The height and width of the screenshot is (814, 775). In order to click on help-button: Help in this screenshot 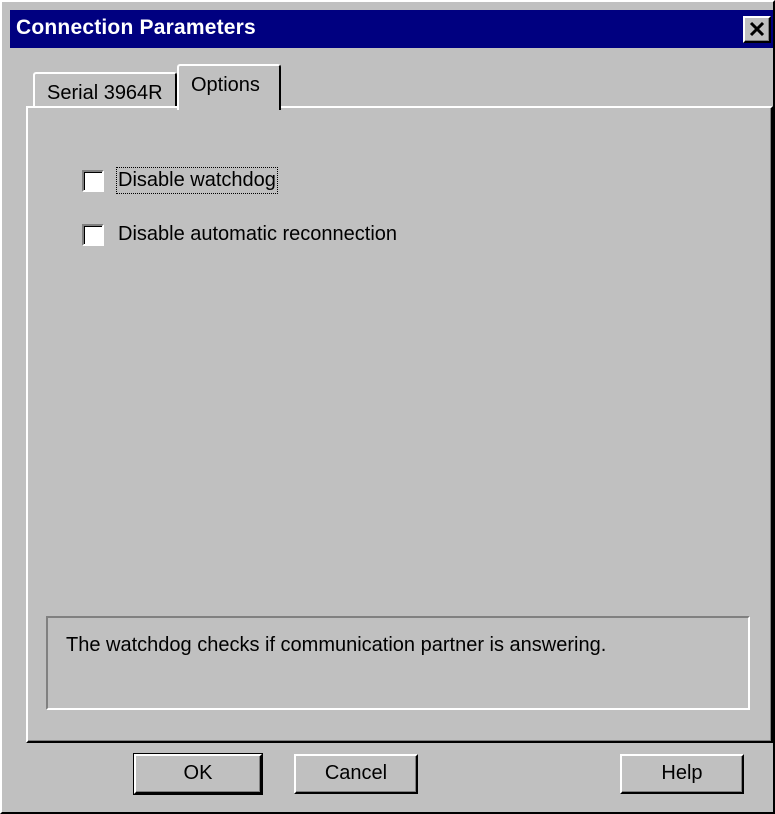, I will do `click(682, 774)`.